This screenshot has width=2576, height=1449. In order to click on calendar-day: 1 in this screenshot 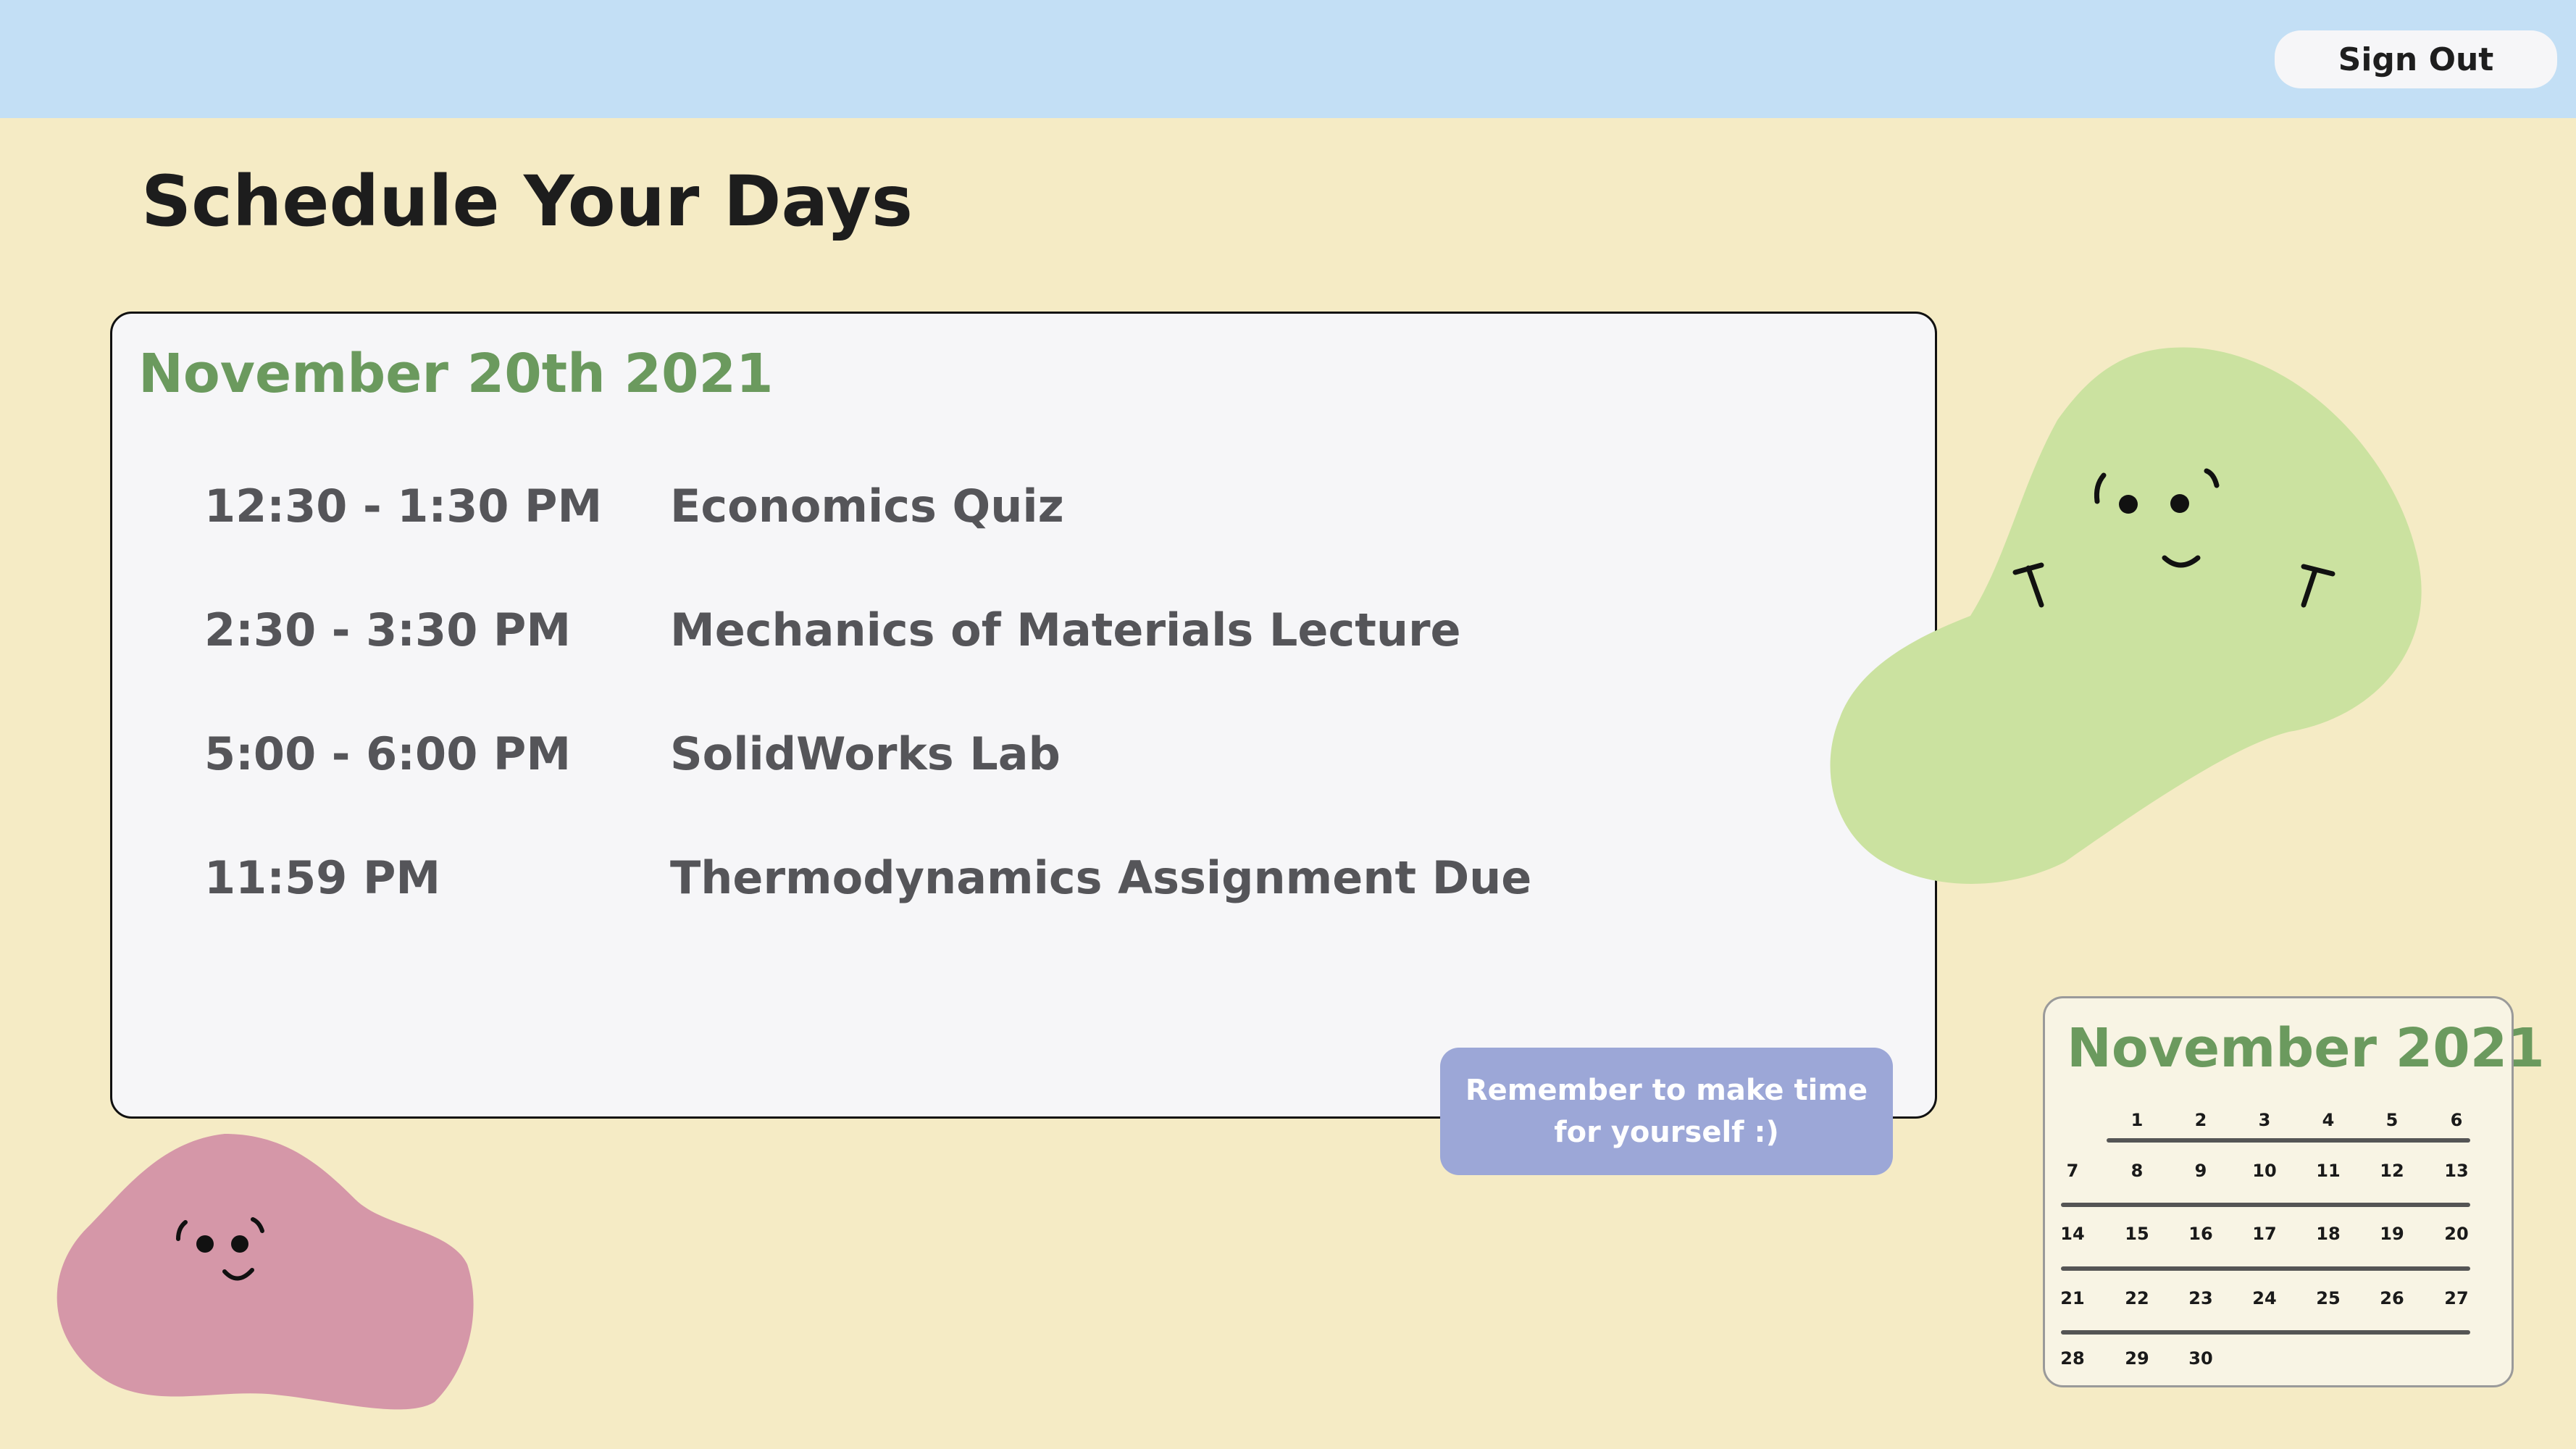, I will do `click(2137, 1120)`.